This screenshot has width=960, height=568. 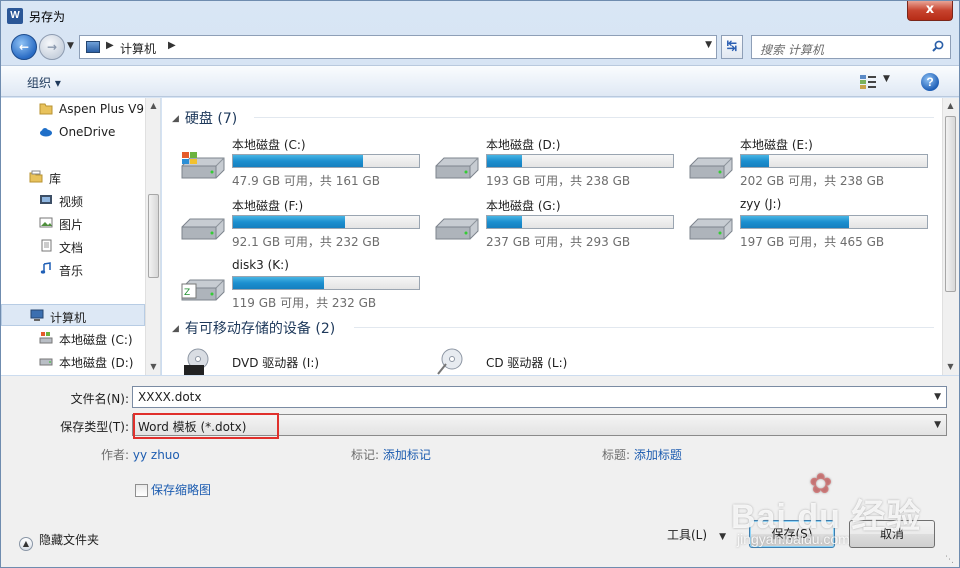 I want to click on refresh-button: ↹, so click(x=732, y=47).